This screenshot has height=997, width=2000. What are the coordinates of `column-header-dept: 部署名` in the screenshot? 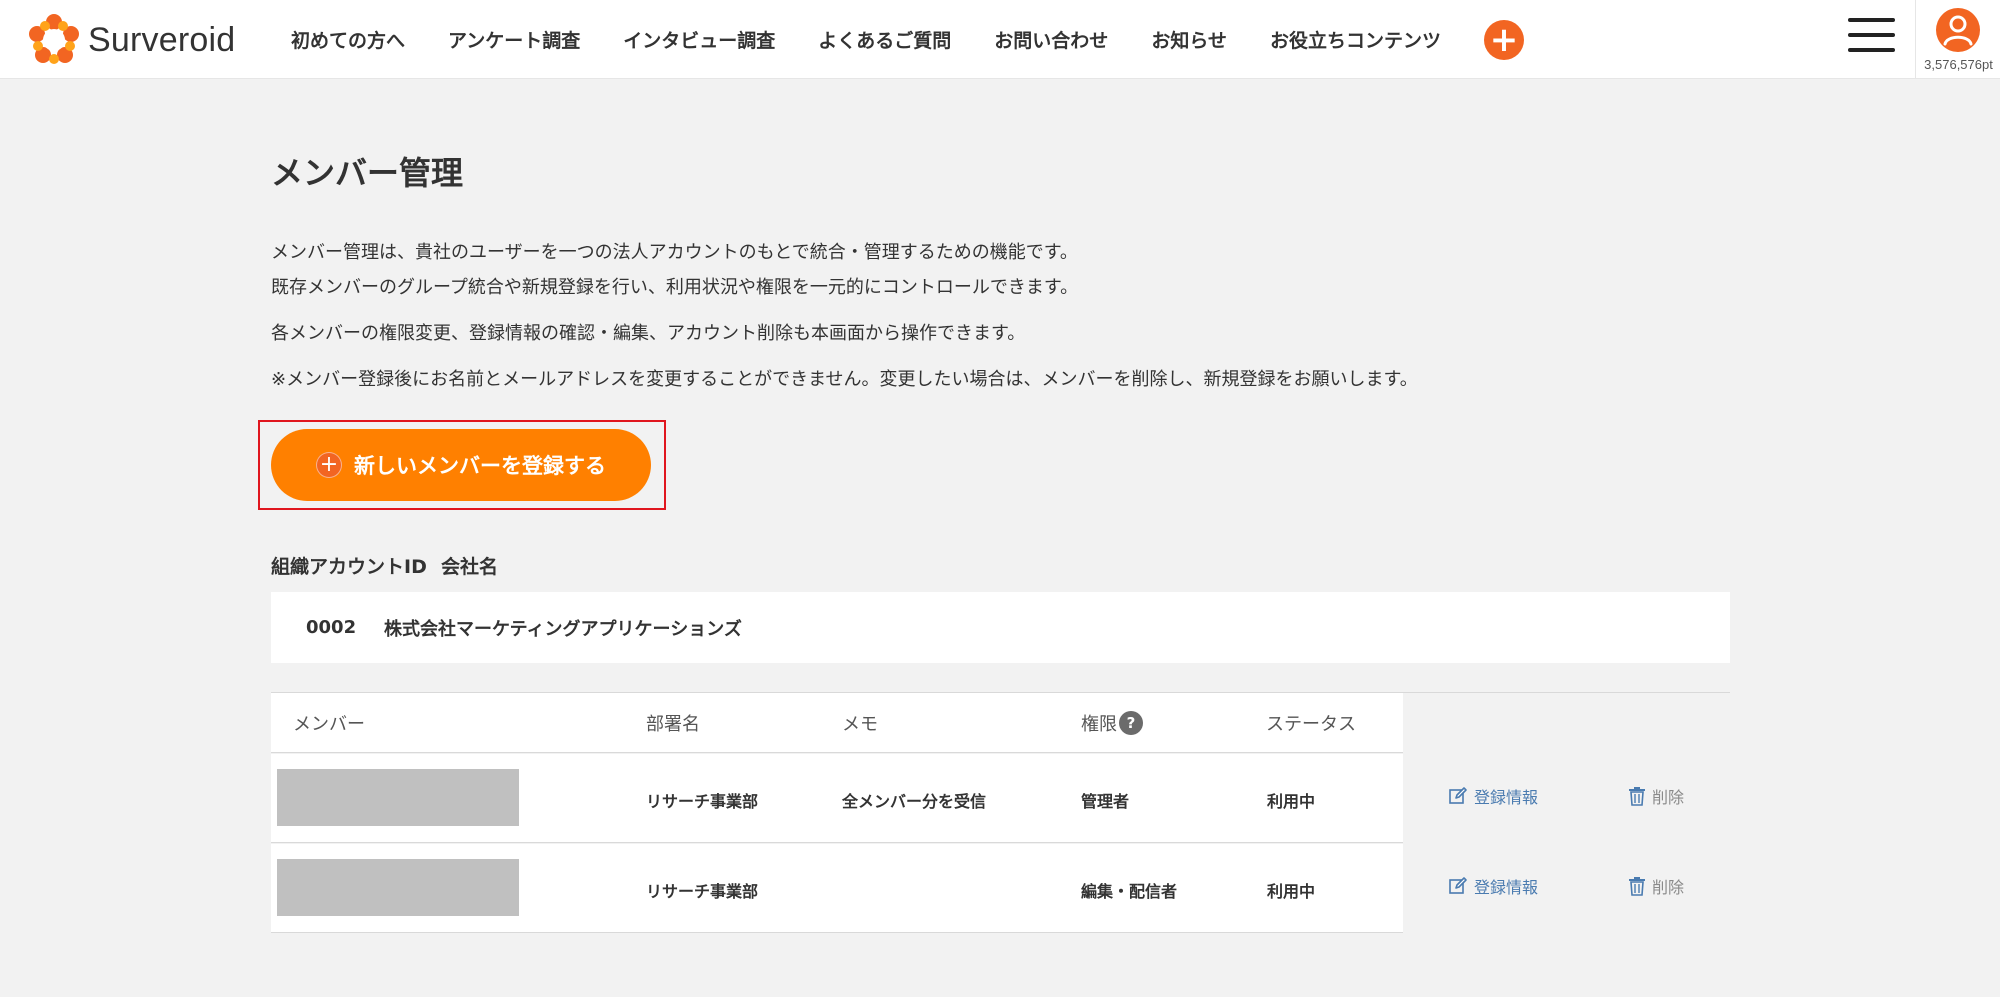 It's located at (673, 724).